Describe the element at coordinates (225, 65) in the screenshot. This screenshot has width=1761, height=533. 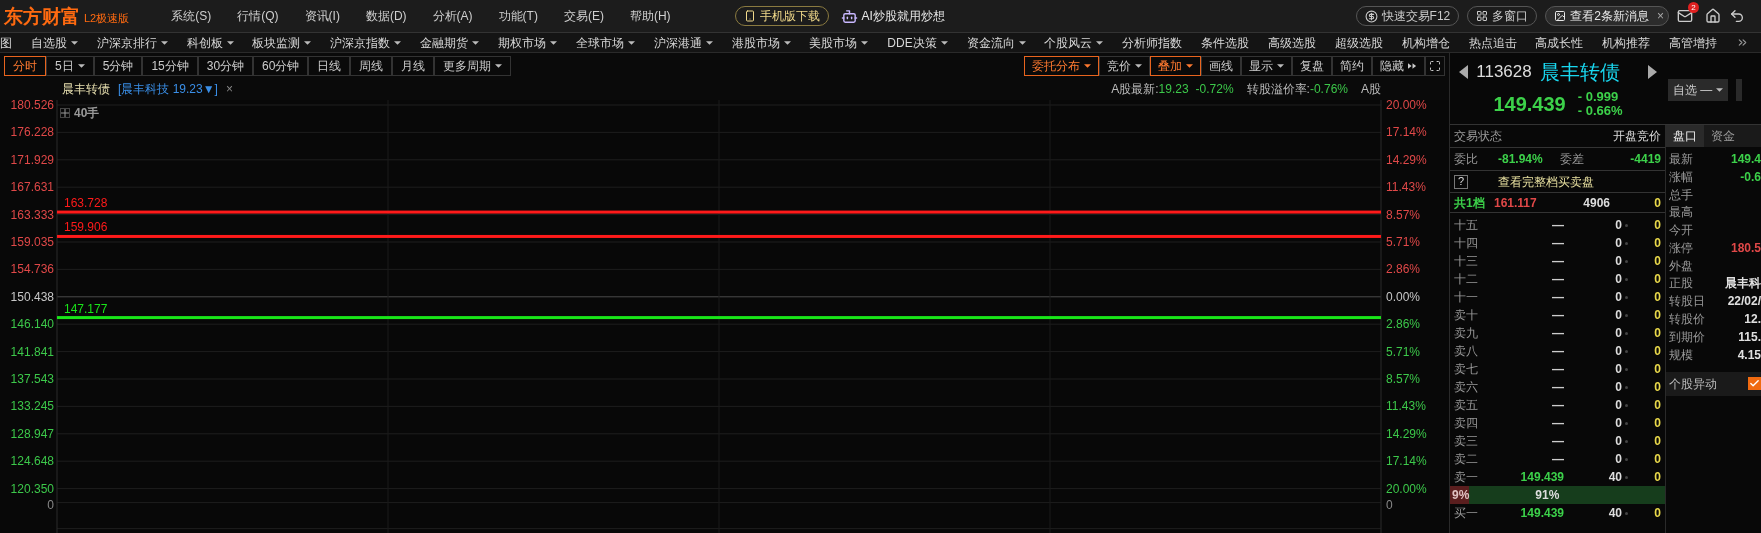
I see `period-tab: 30分钟` at that location.